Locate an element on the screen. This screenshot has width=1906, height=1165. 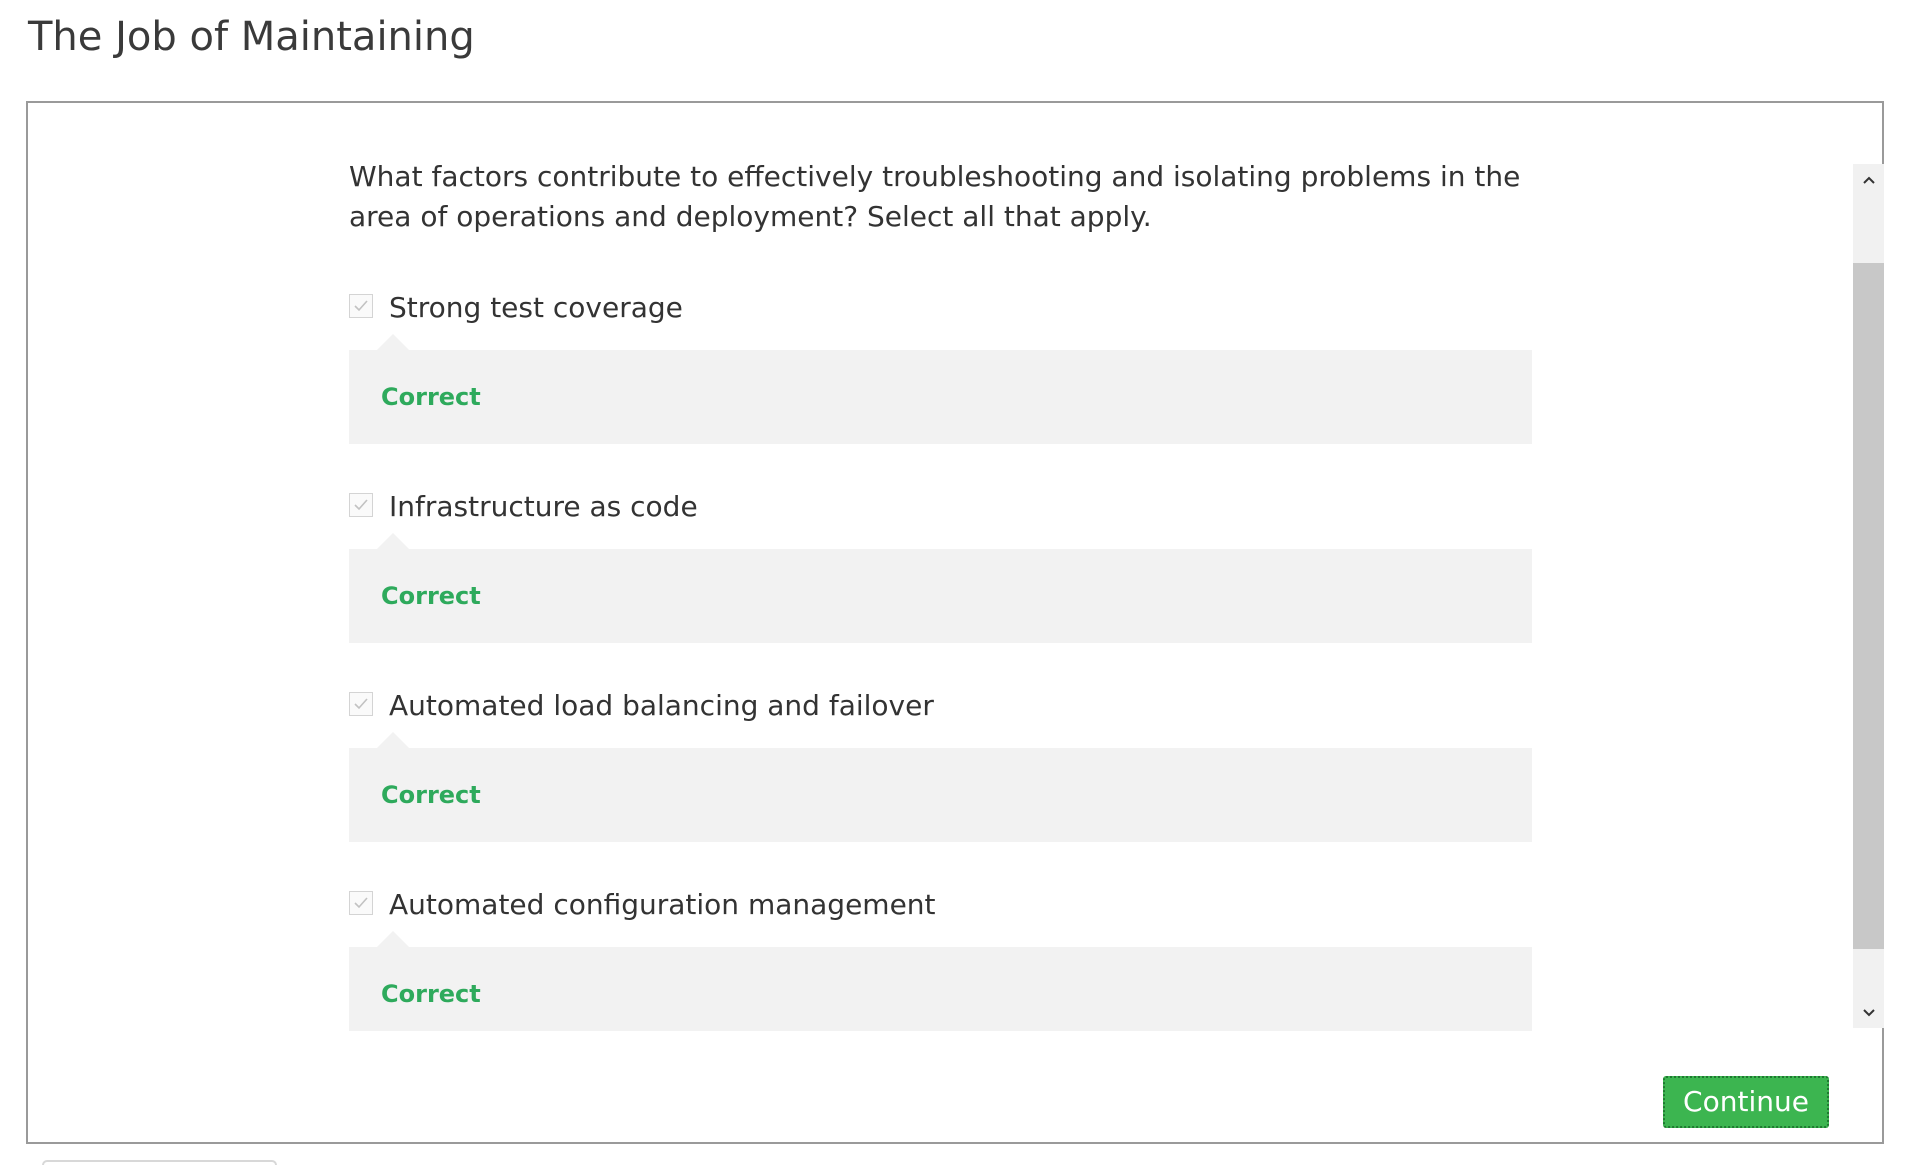
answer-option: Strong test coverage Correct is located at coordinates (940, 366).